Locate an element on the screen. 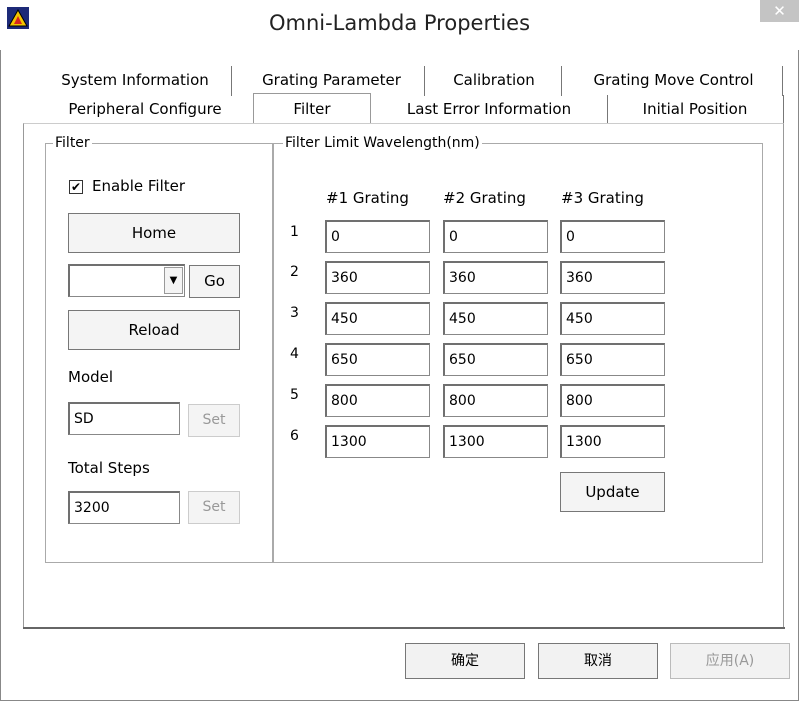 The width and height of the screenshot is (799, 701). limit-input-r5-g1: 800 is located at coordinates (377, 400).